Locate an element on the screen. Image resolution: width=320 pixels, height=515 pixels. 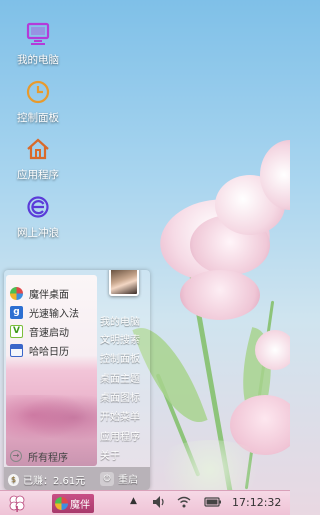
all-programs-button: → 所有程序 is located at coordinates (53, 456).